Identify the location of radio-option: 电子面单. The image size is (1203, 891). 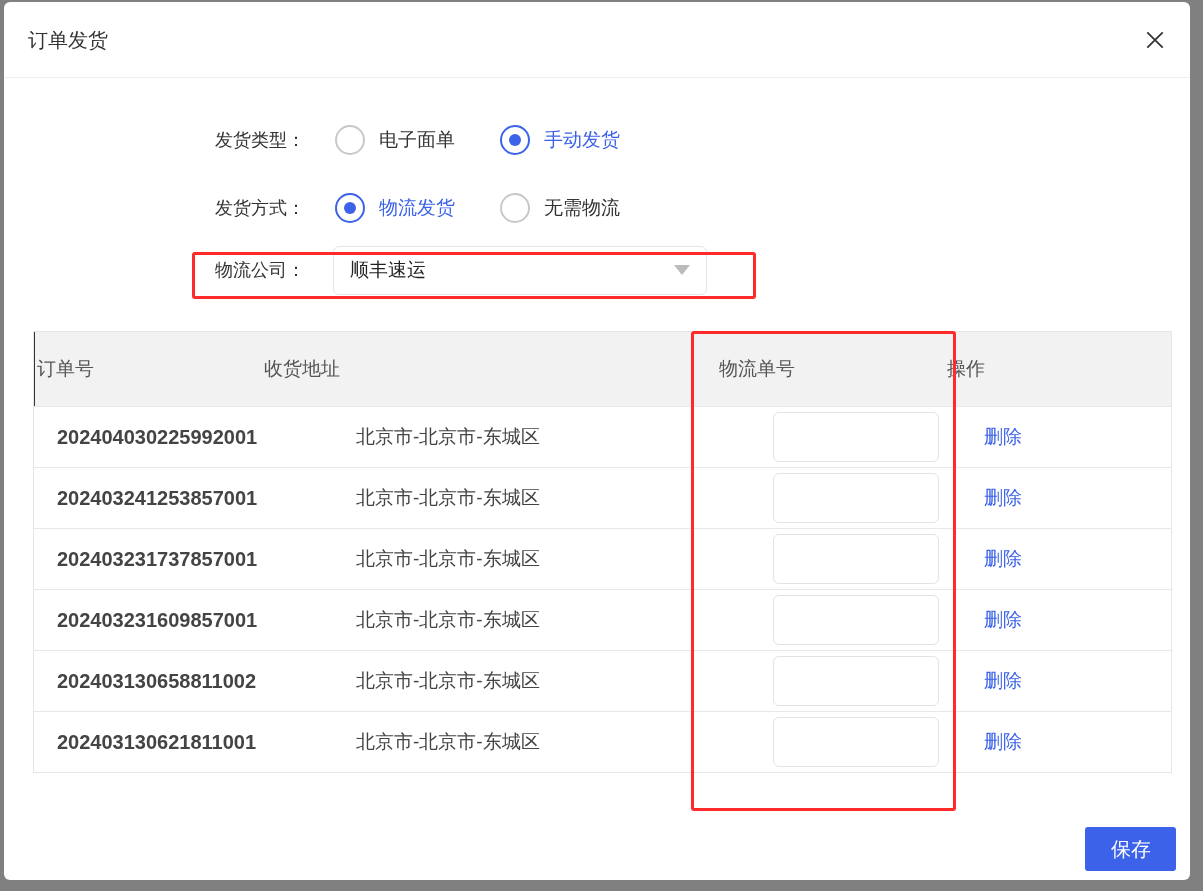
(417, 140).